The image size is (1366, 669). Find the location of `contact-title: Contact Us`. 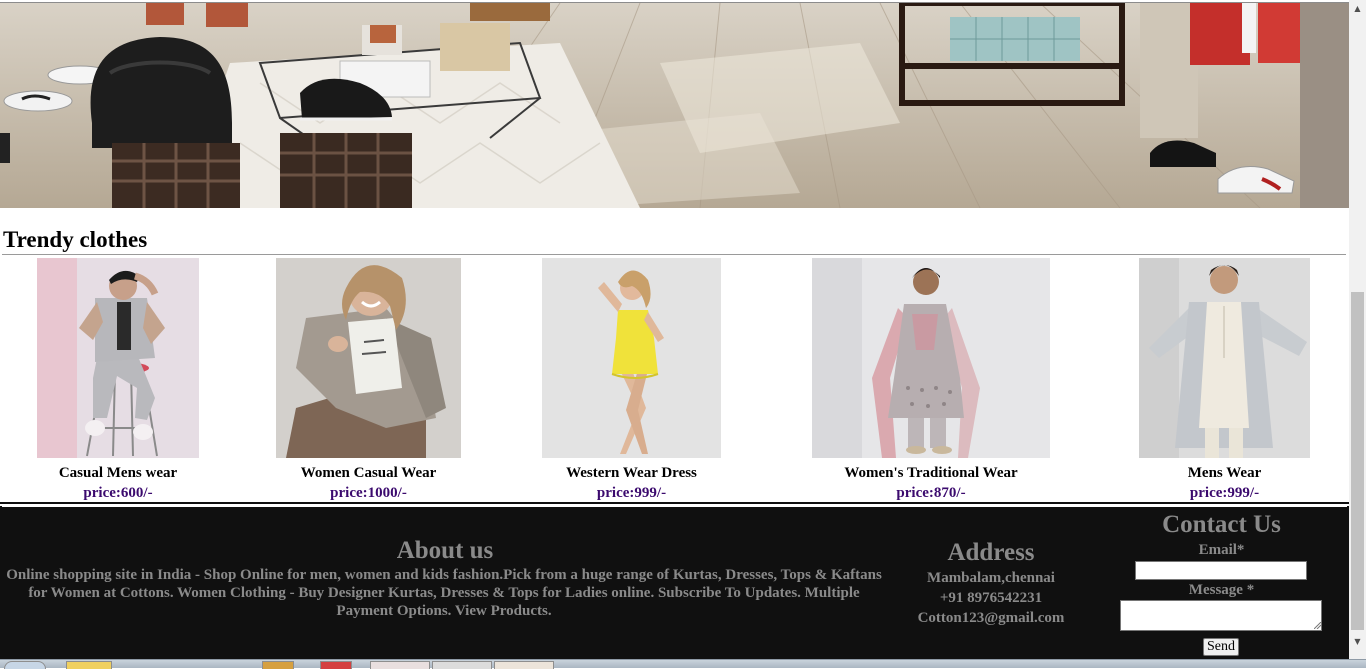

contact-title: Contact Us is located at coordinates (1221, 524).